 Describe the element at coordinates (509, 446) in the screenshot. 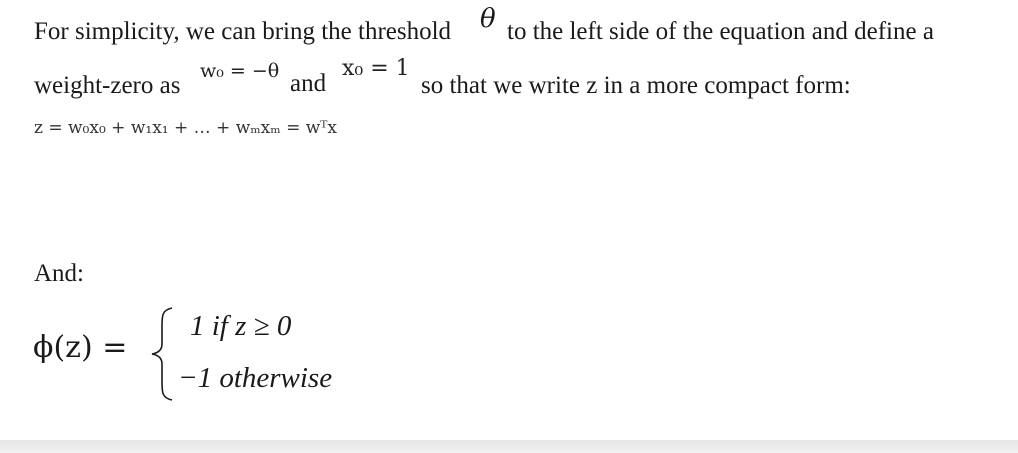

I see `bottom-divider` at that location.